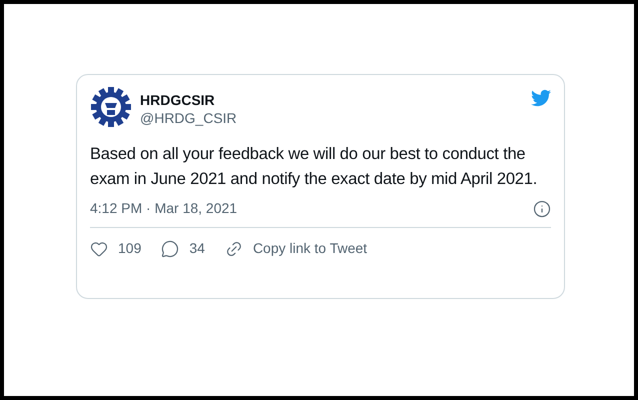 Image resolution: width=638 pixels, height=400 pixels. What do you see at coordinates (314, 167) in the screenshot?
I see `tweet-text: Based on all your feedback we will do our best to conduct the exam in June 2021 and notify the exact date by mid April 2021.` at bounding box center [314, 167].